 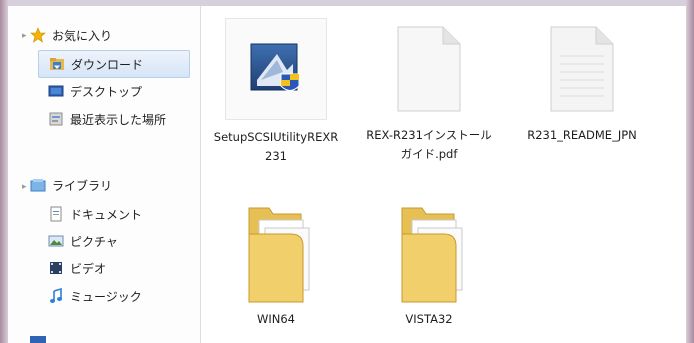 I want to click on recent-places-icon, so click(x=56, y=119).